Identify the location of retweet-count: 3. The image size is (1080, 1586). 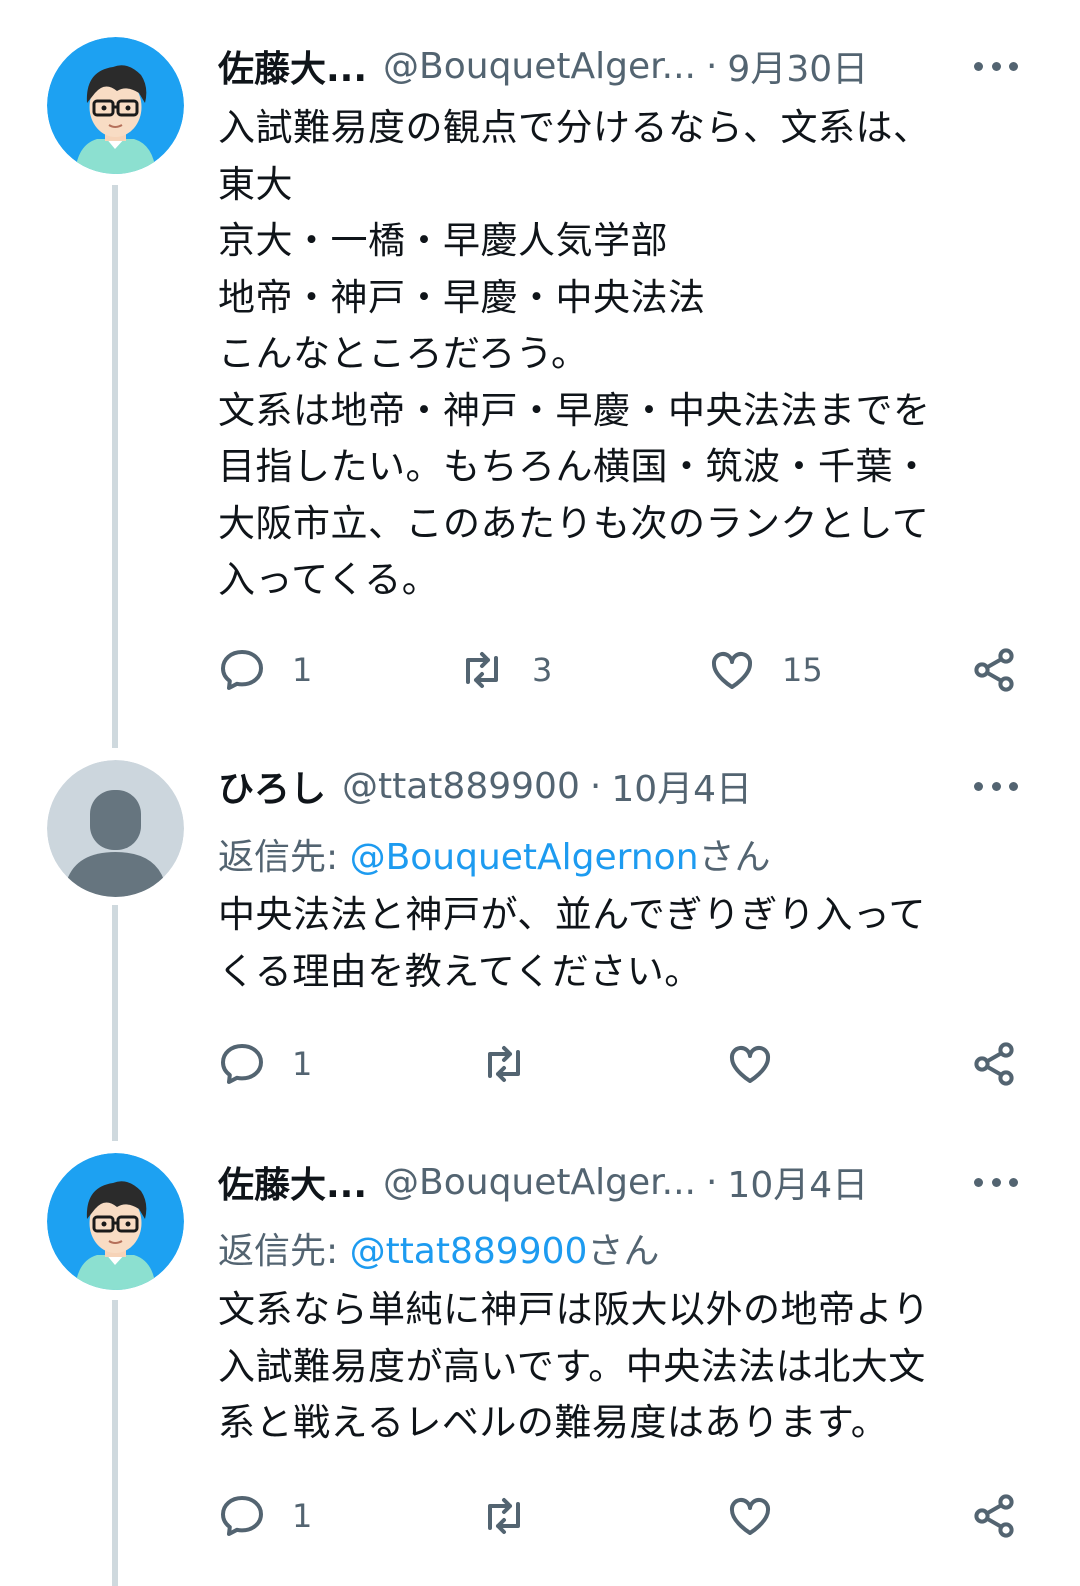
(542, 670).